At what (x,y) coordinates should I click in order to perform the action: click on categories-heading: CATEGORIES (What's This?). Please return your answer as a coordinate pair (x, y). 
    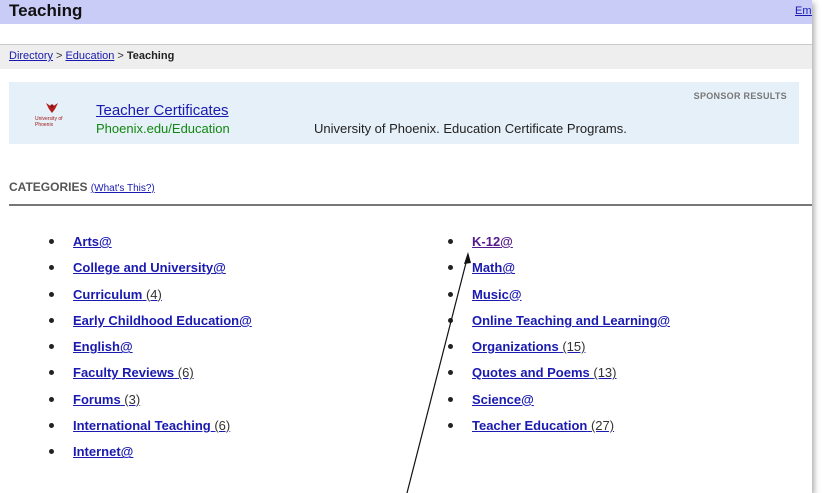
    Looking at the image, I should click on (82, 187).